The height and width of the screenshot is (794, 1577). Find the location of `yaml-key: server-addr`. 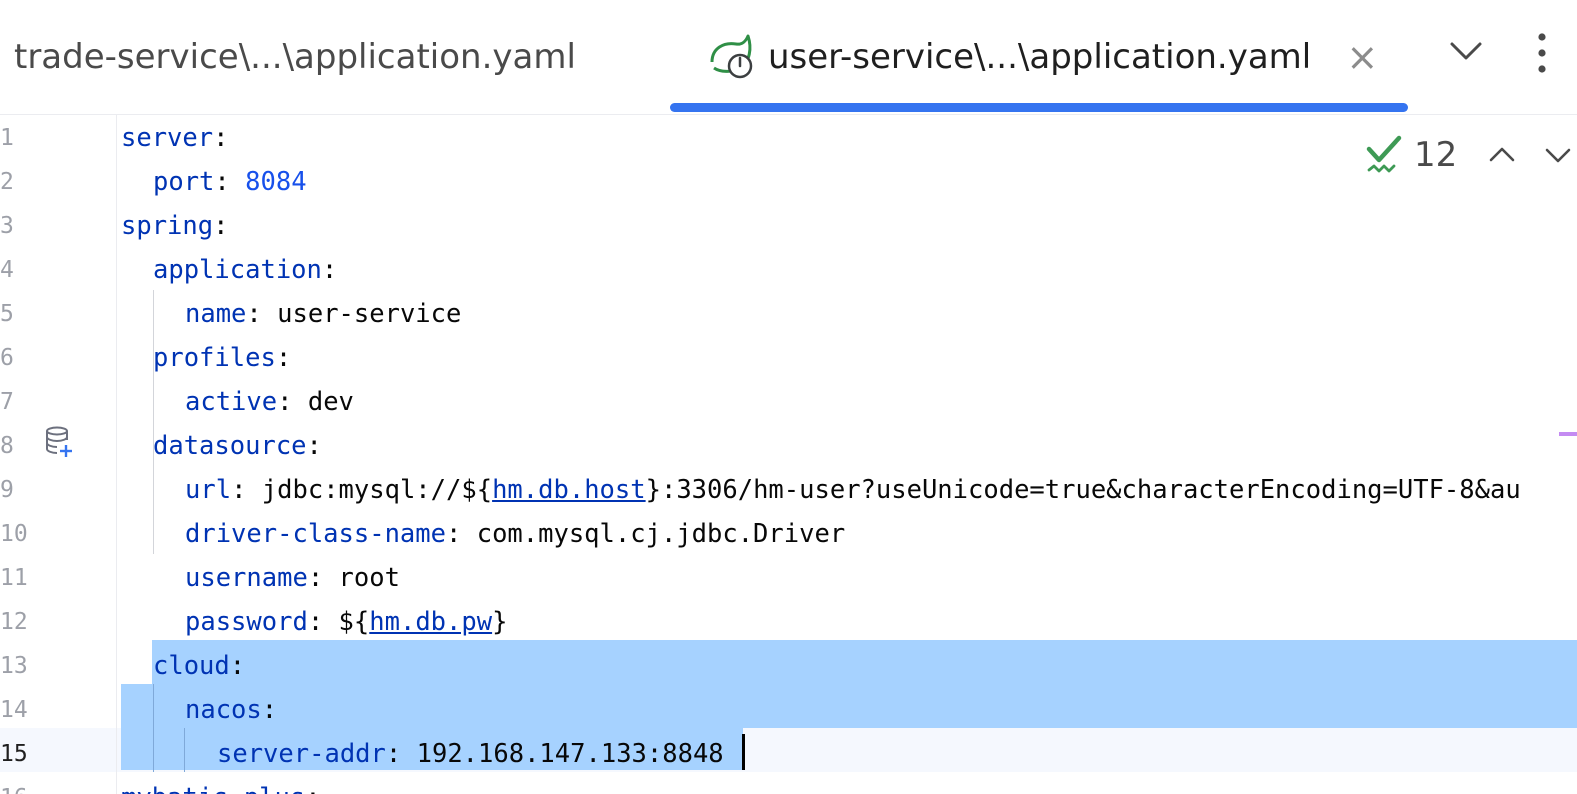

yaml-key: server-addr is located at coordinates (301, 754).